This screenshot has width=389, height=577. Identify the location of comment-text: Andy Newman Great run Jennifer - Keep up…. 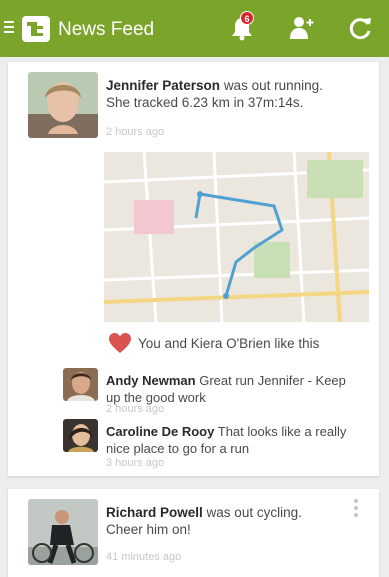
(226, 389).